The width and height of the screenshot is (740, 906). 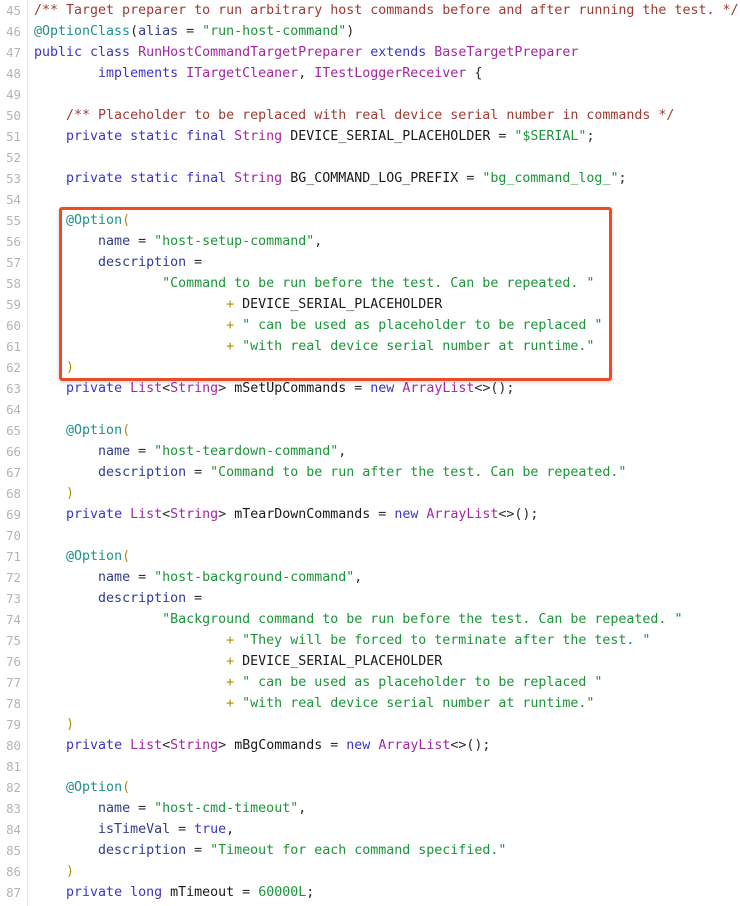 I want to click on code-token: "host-cmd-timeout", so click(x=226, y=808).